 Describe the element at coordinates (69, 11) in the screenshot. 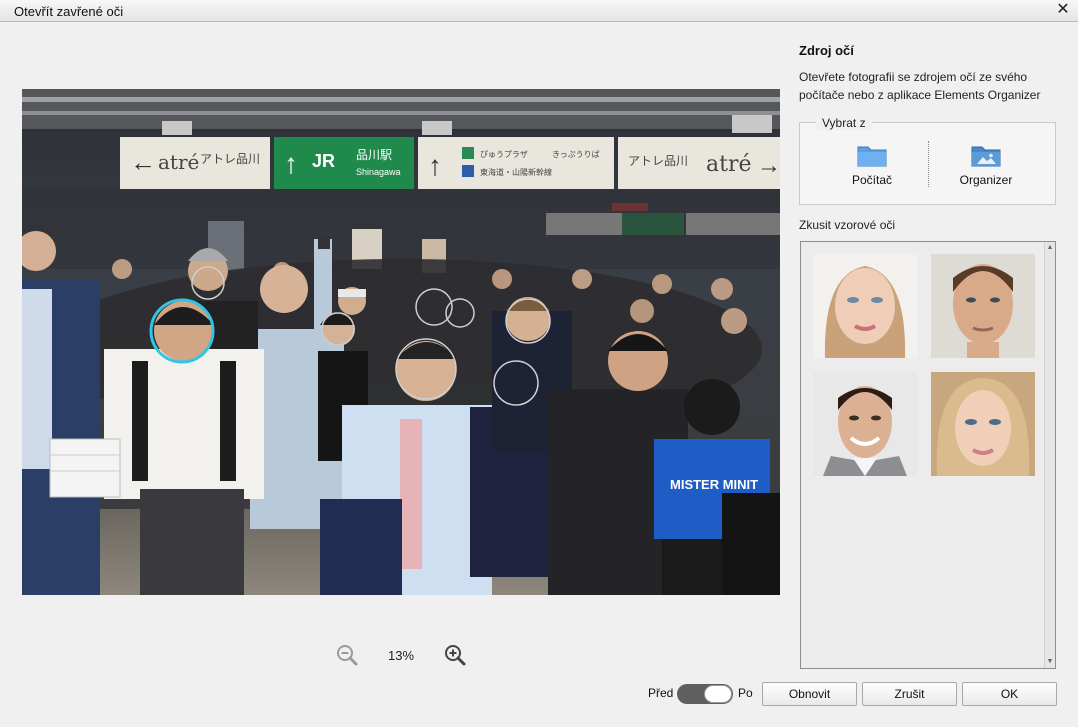

I see `window-title: Otevřít zavřené oči` at that location.